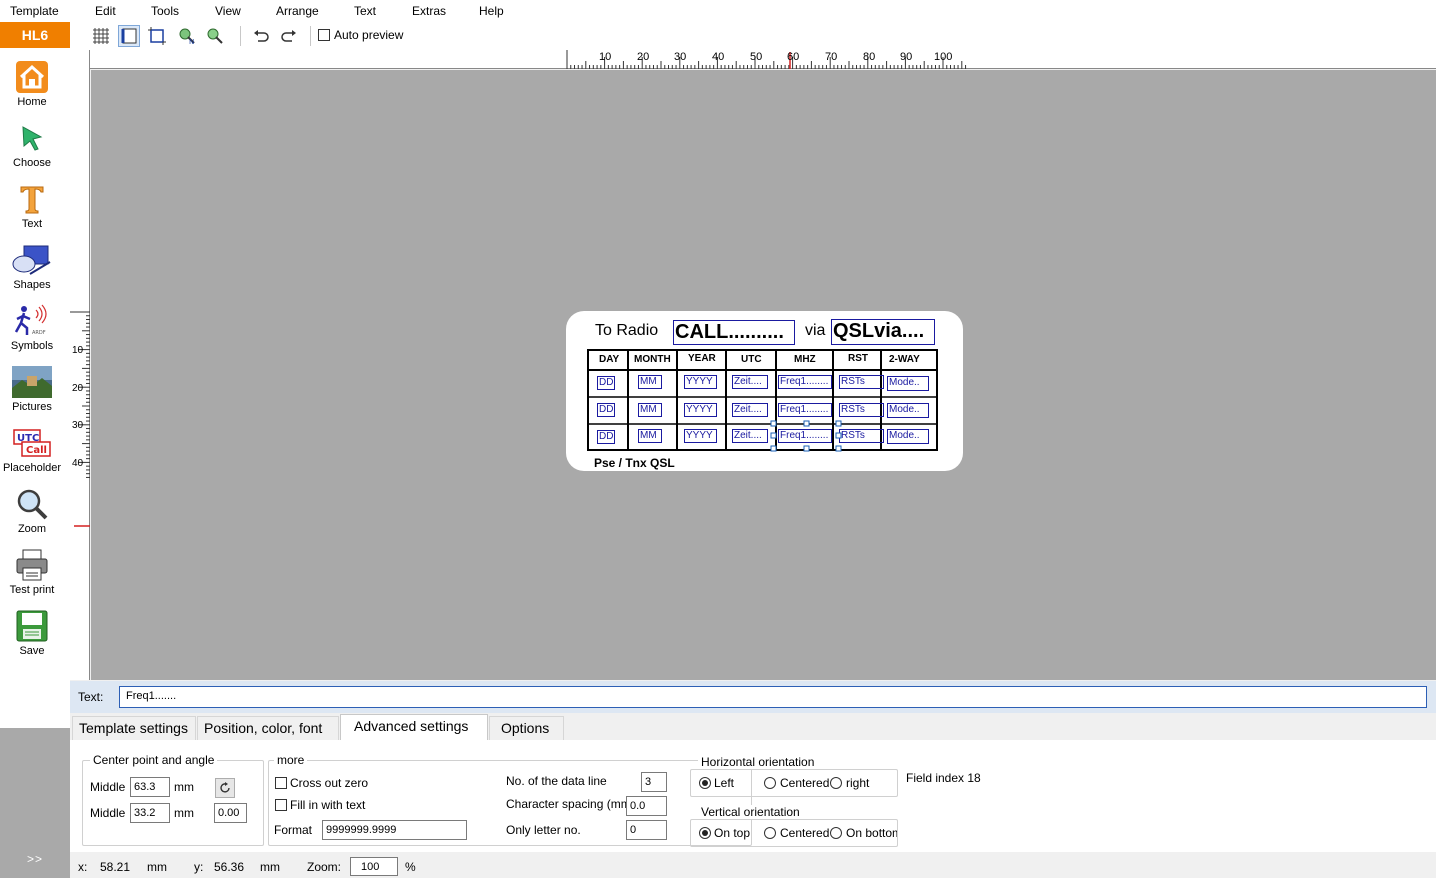 The width and height of the screenshot is (1436, 878). Describe the element at coordinates (32, 510) in the screenshot. I see `sidebar-item-zoom: Zoom` at that location.